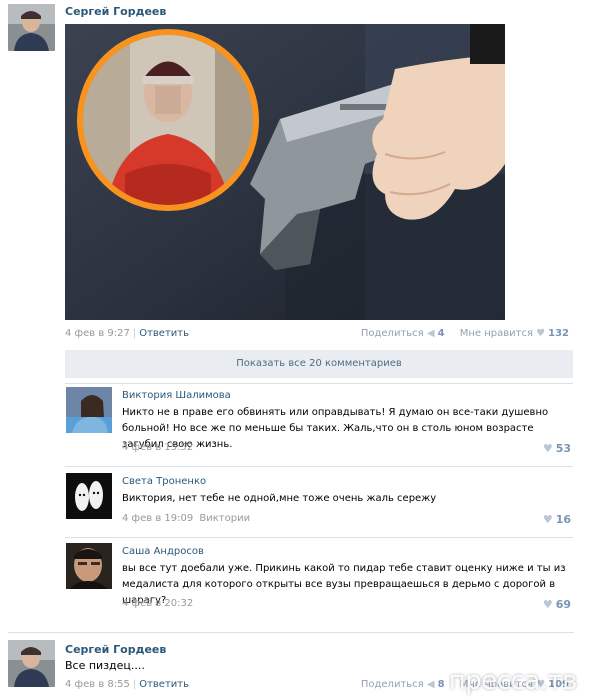 The width and height of the screenshot is (591, 700). I want to click on post-divider, so click(291, 632).